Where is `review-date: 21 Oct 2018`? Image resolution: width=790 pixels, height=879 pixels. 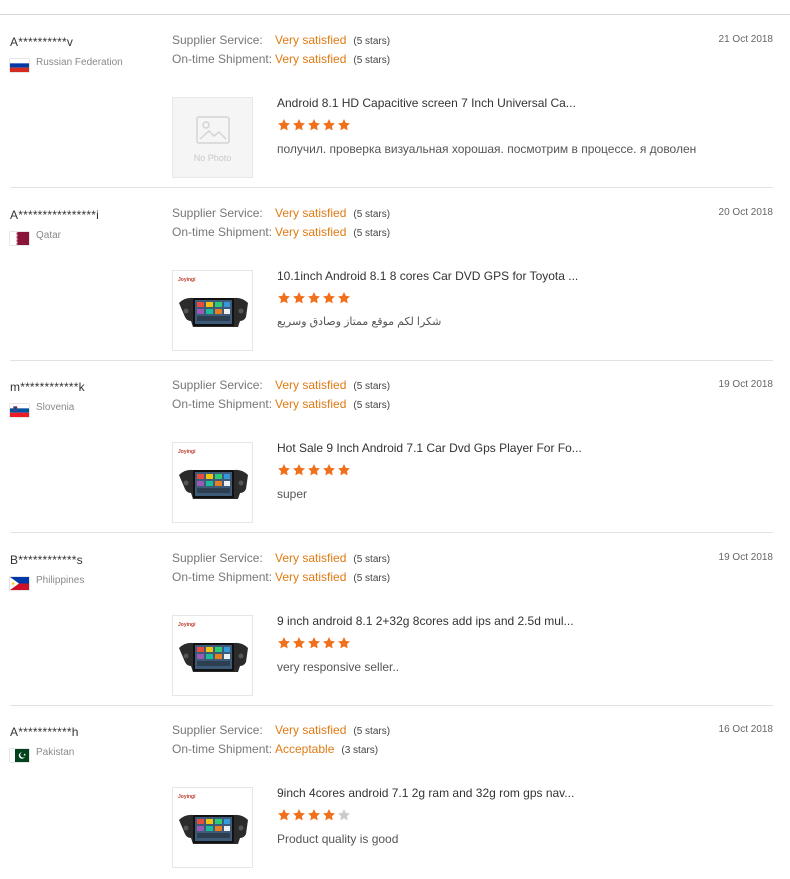 review-date: 21 Oct 2018 is located at coordinates (745, 39).